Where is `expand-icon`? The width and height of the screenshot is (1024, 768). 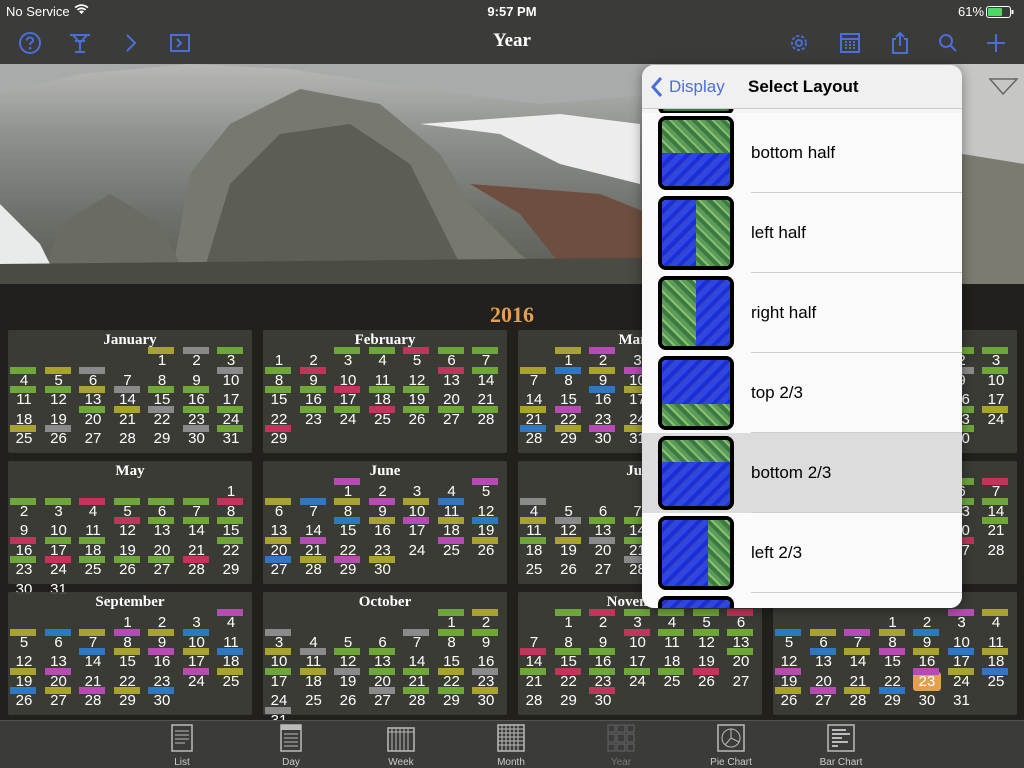
expand-icon is located at coordinates (180, 43).